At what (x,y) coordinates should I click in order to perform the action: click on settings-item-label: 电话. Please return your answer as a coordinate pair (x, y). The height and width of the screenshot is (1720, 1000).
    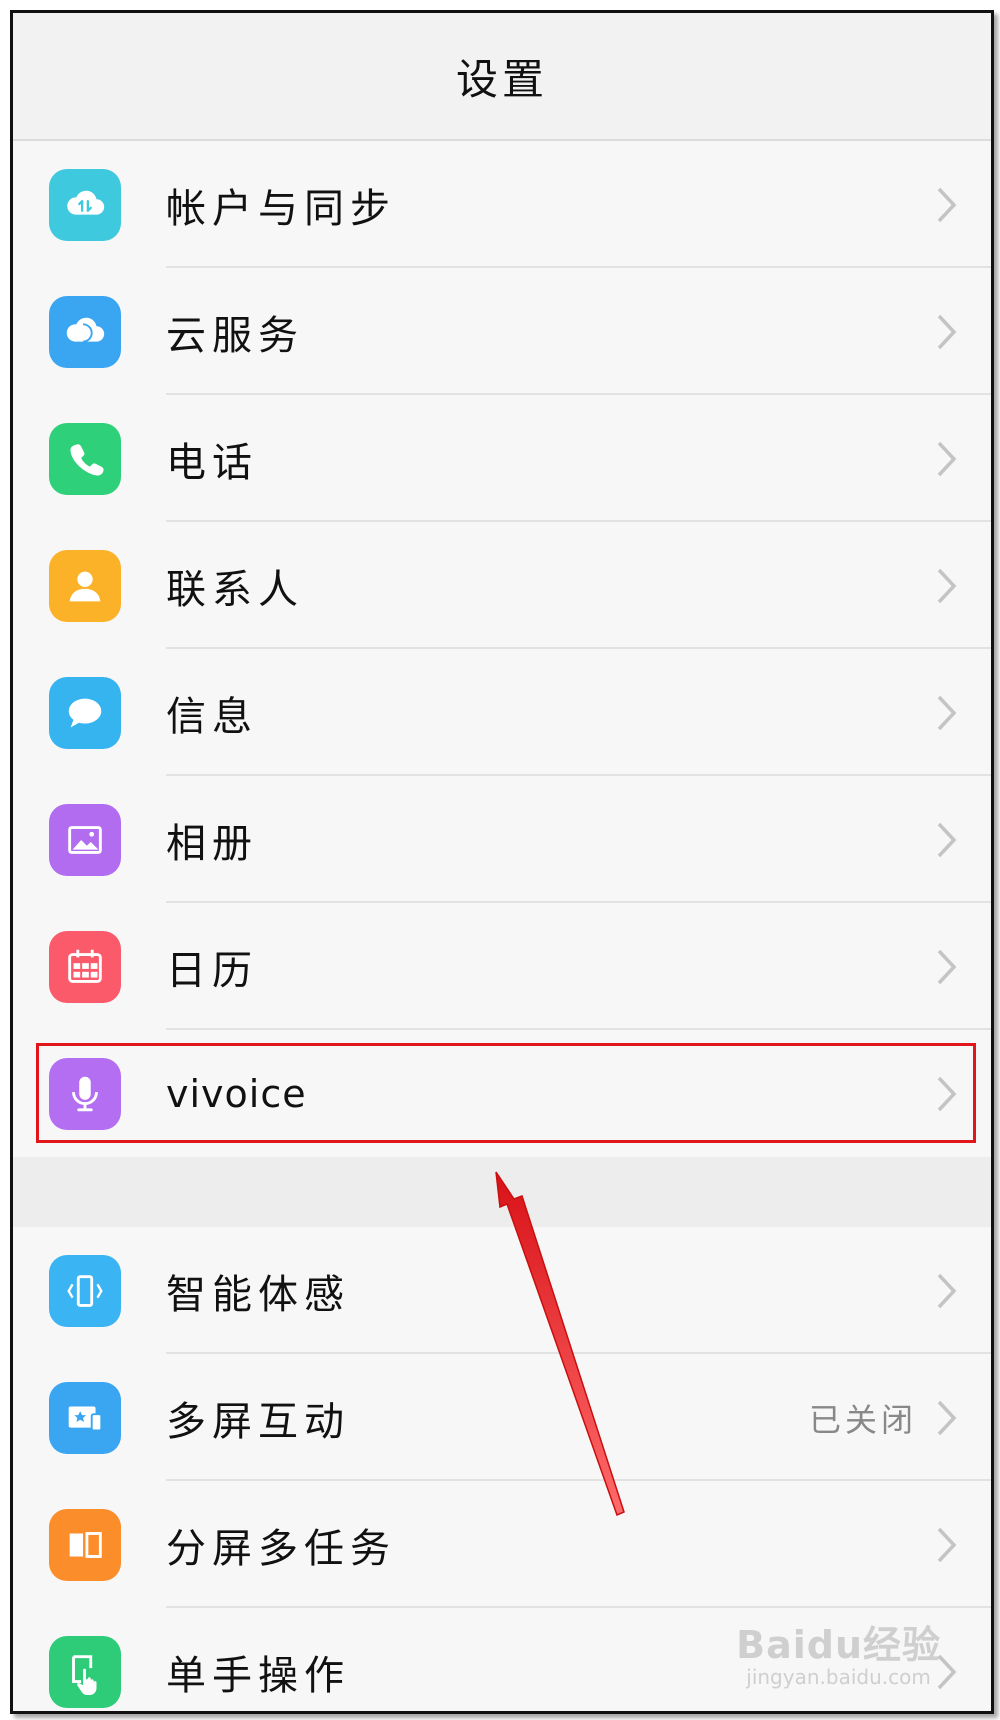
    Looking at the image, I should click on (212, 462).